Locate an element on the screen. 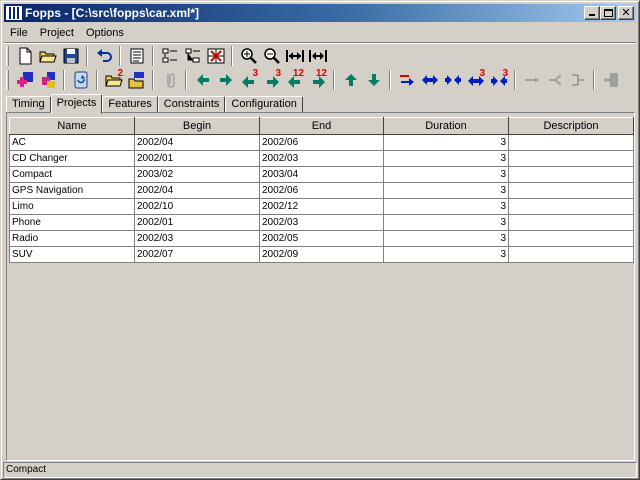 This screenshot has width=640, height=480. column-header-duration: Duration is located at coordinates (446, 126).